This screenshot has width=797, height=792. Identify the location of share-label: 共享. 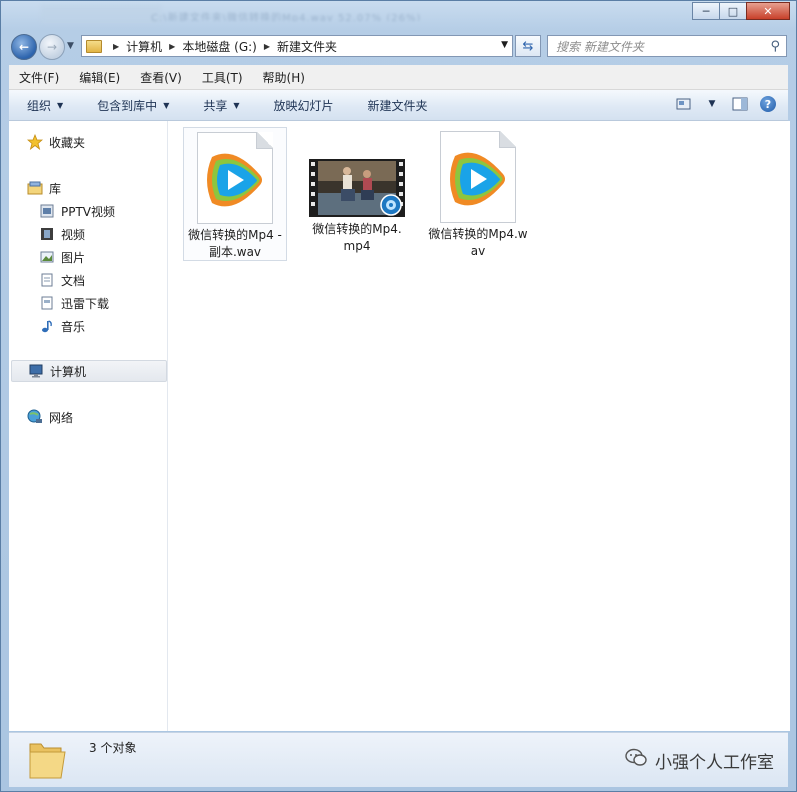
(215, 105).